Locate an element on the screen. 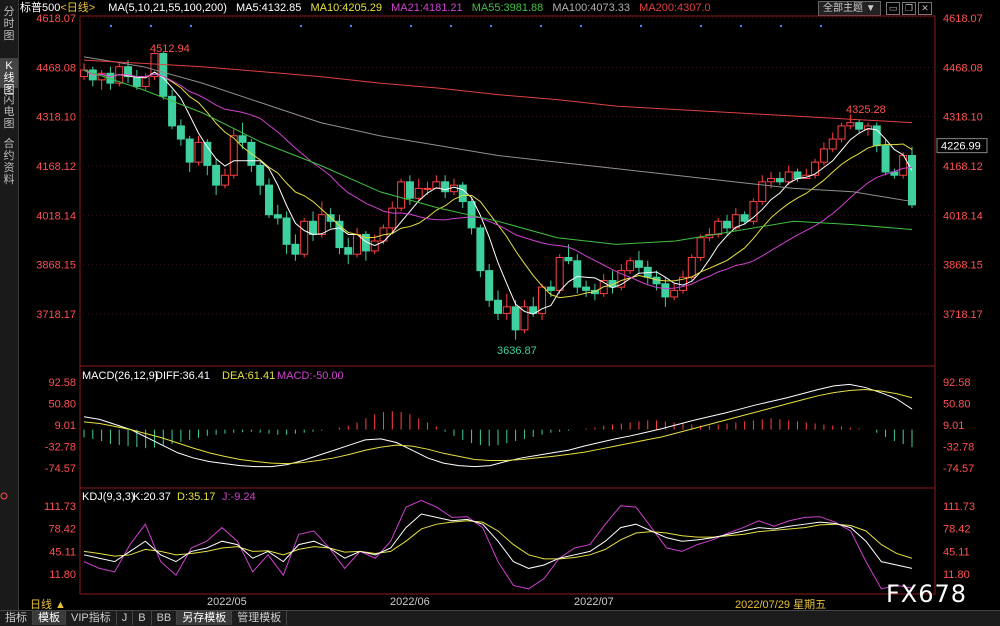  tab-b: B is located at coordinates (142, 618).